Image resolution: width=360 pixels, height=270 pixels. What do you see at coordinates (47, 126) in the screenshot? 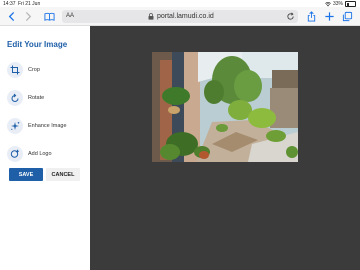
I see `tool-enhance-label: Enhance Image` at bounding box center [47, 126].